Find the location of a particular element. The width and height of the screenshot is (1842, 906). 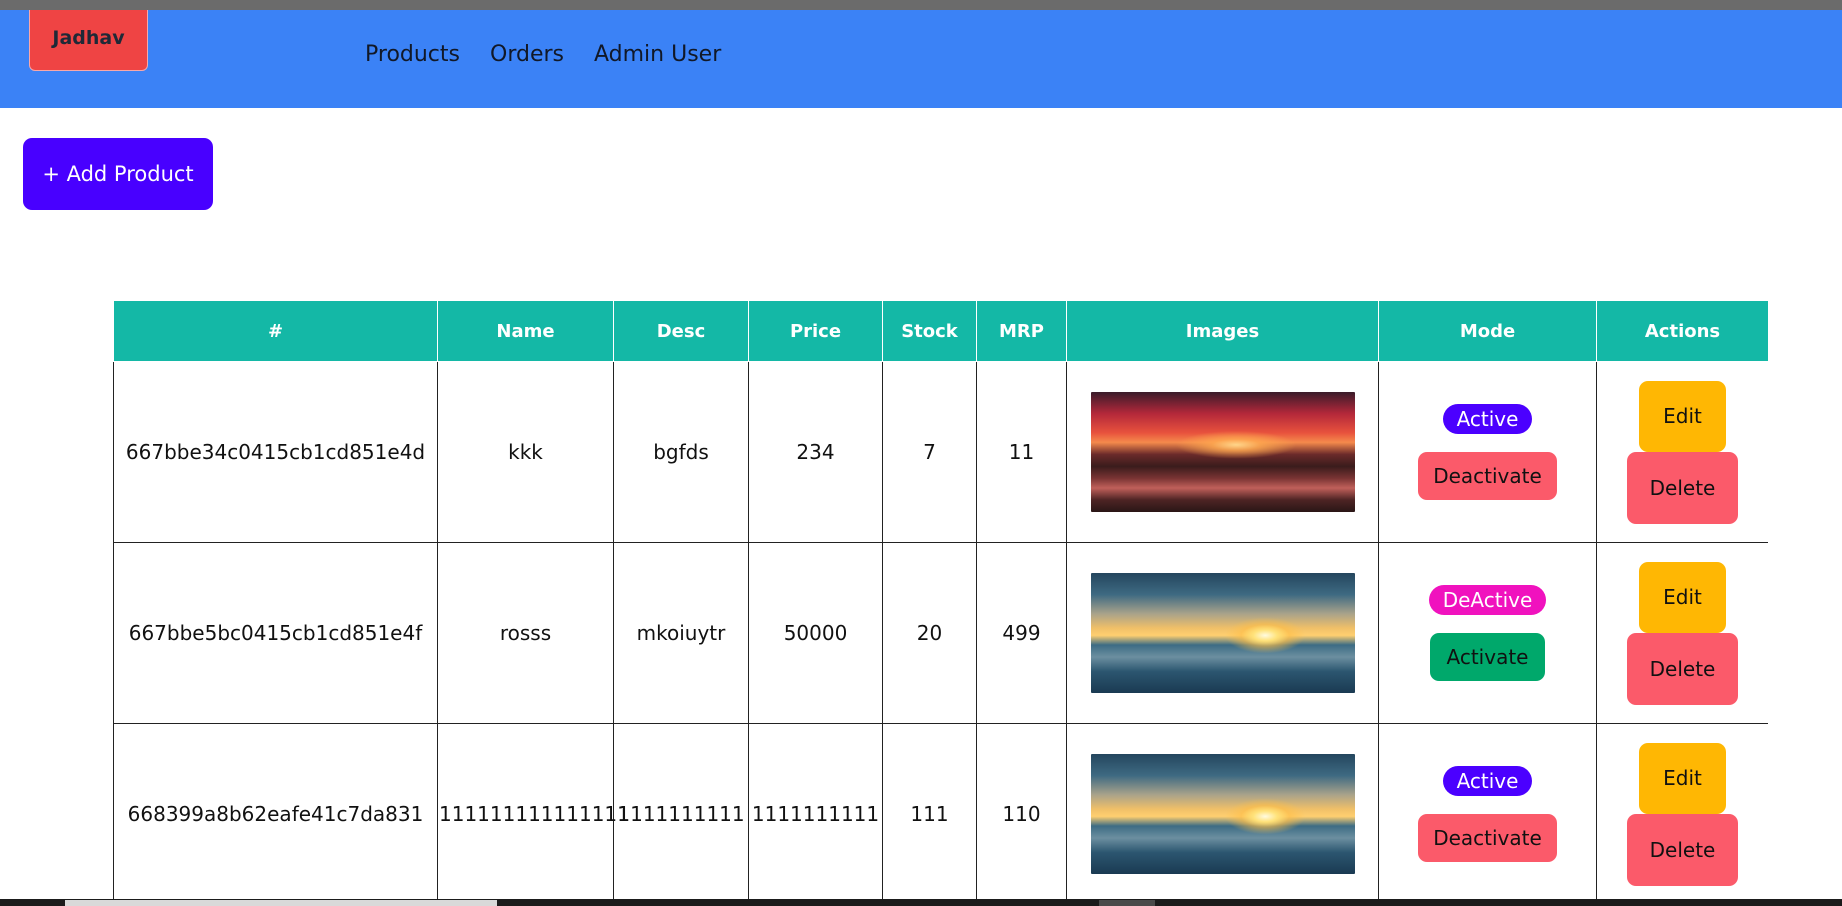

scrollbar-marker is located at coordinates (1127, 903).